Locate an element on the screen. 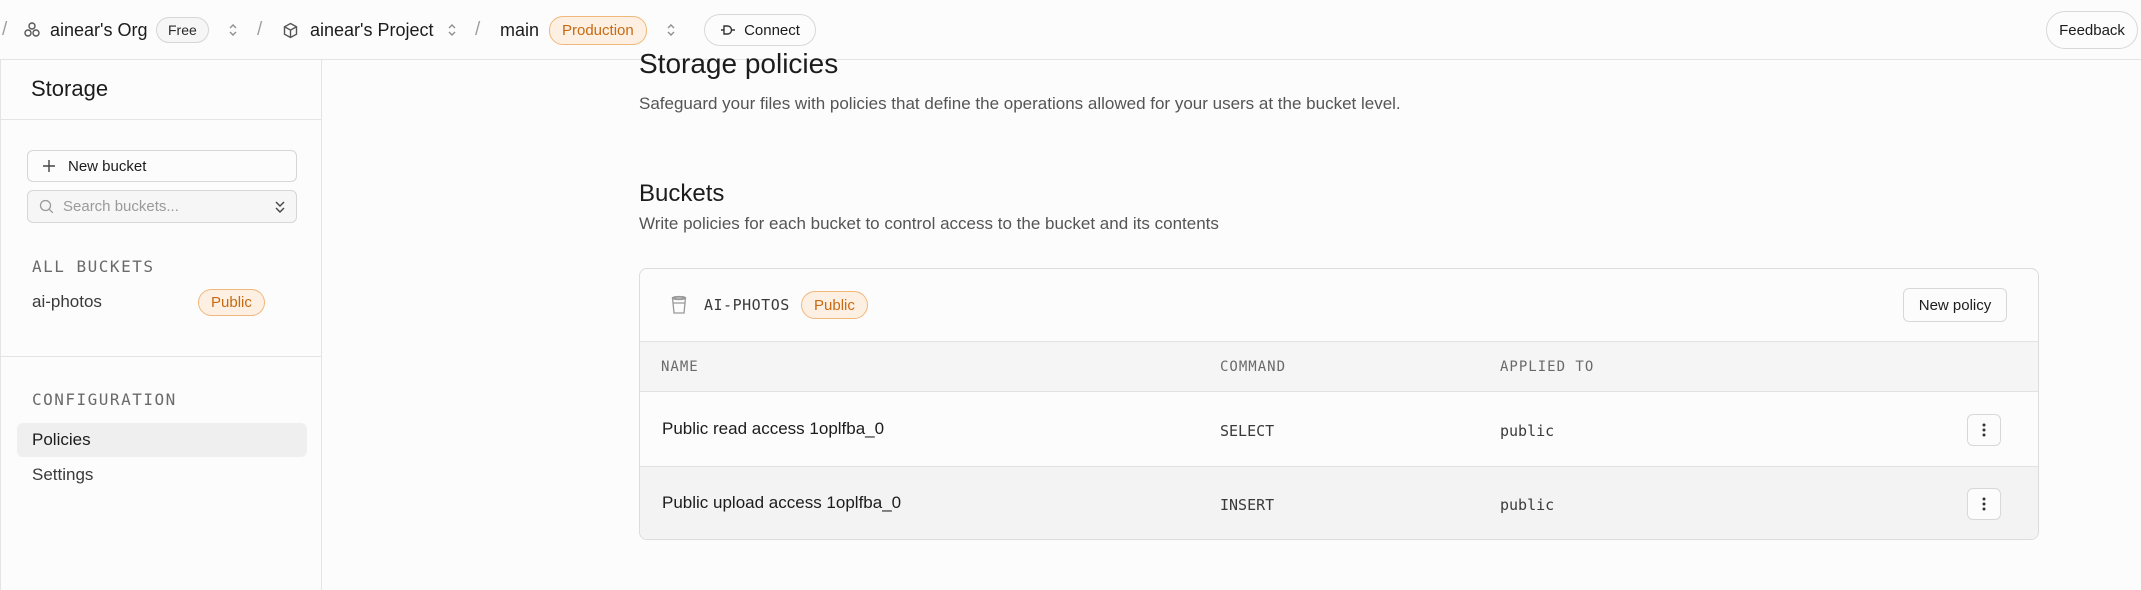 The height and width of the screenshot is (590, 2141). sidebar-item-label: Settings is located at coordinates (63, 474).